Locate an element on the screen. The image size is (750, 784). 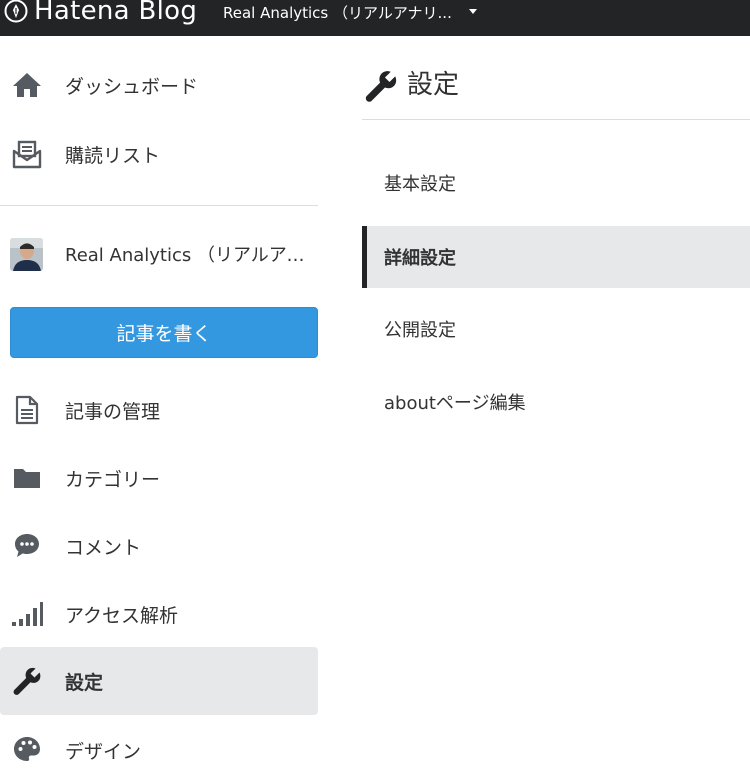
subnav-label: 基本設定 is located at coordinates (420, 184).